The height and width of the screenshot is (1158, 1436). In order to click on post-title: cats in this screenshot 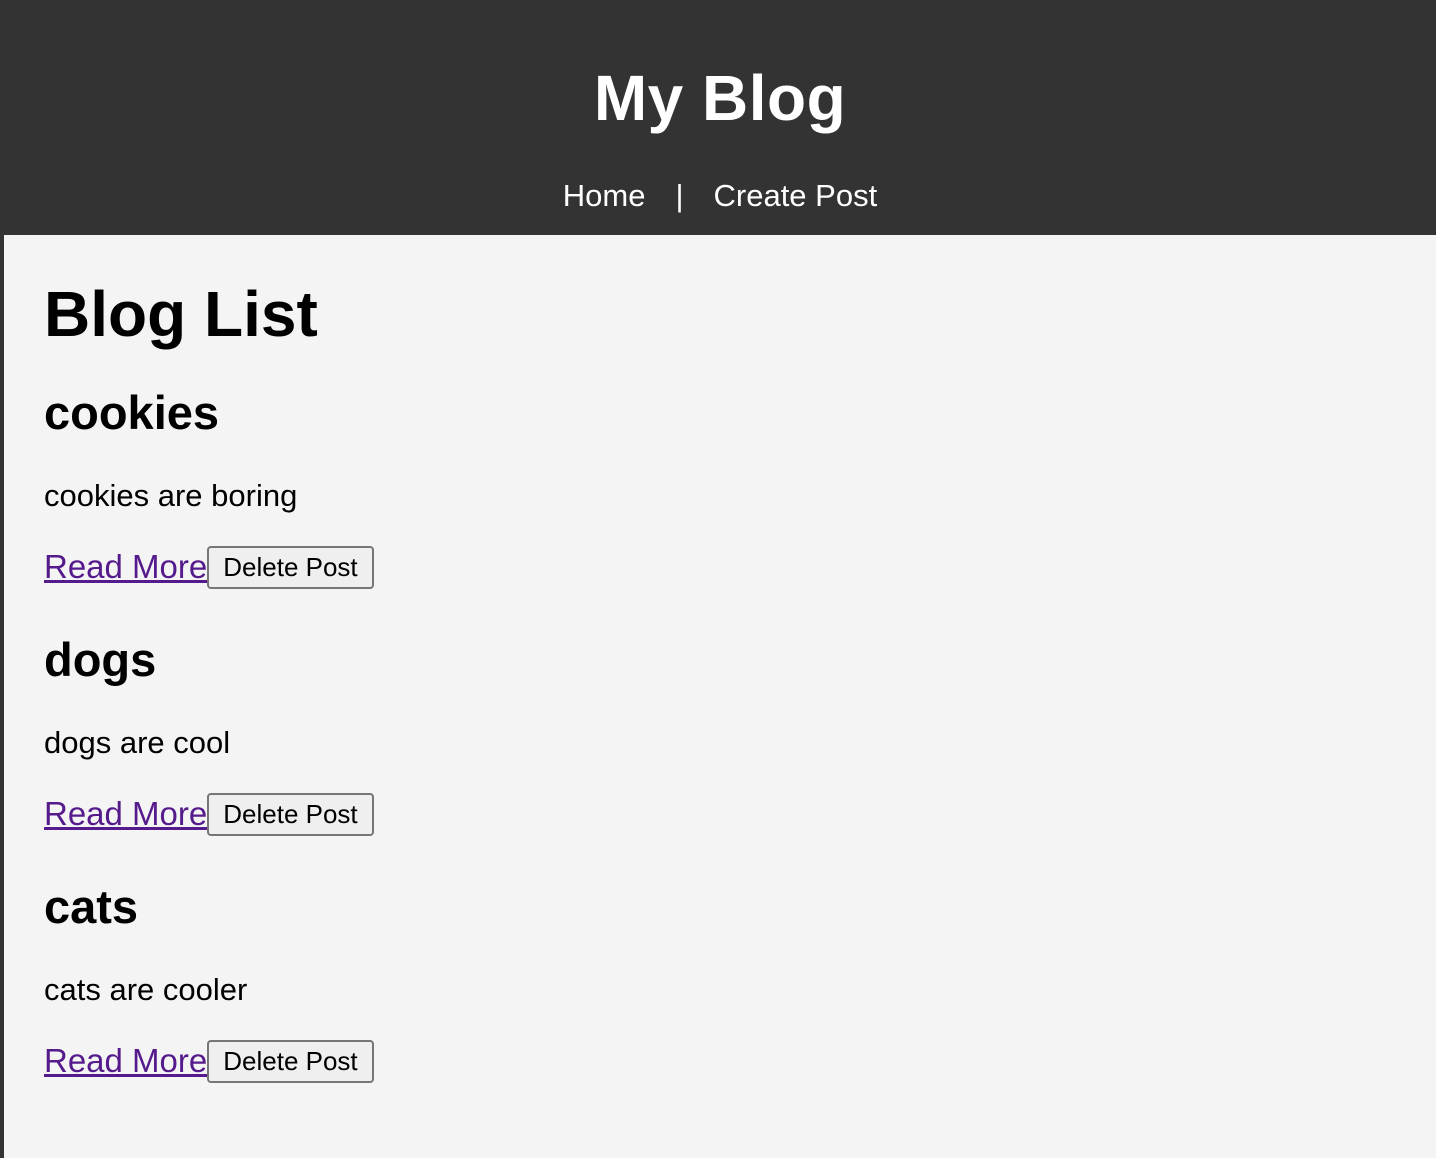, I will do `click(91, 906)`.